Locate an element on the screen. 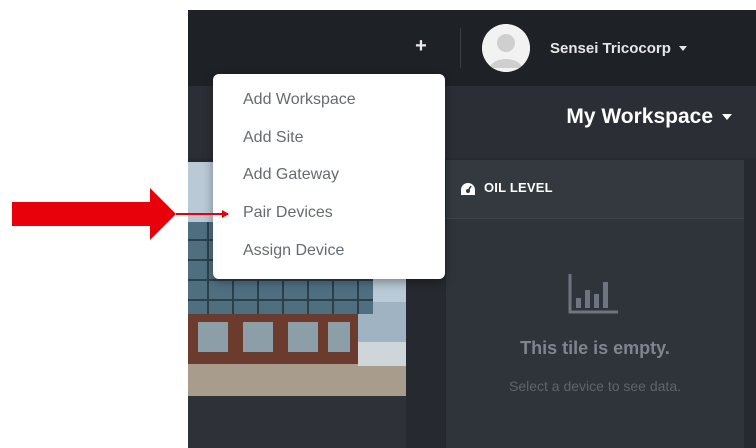  tile-footer is located at coordinates (297, 422).